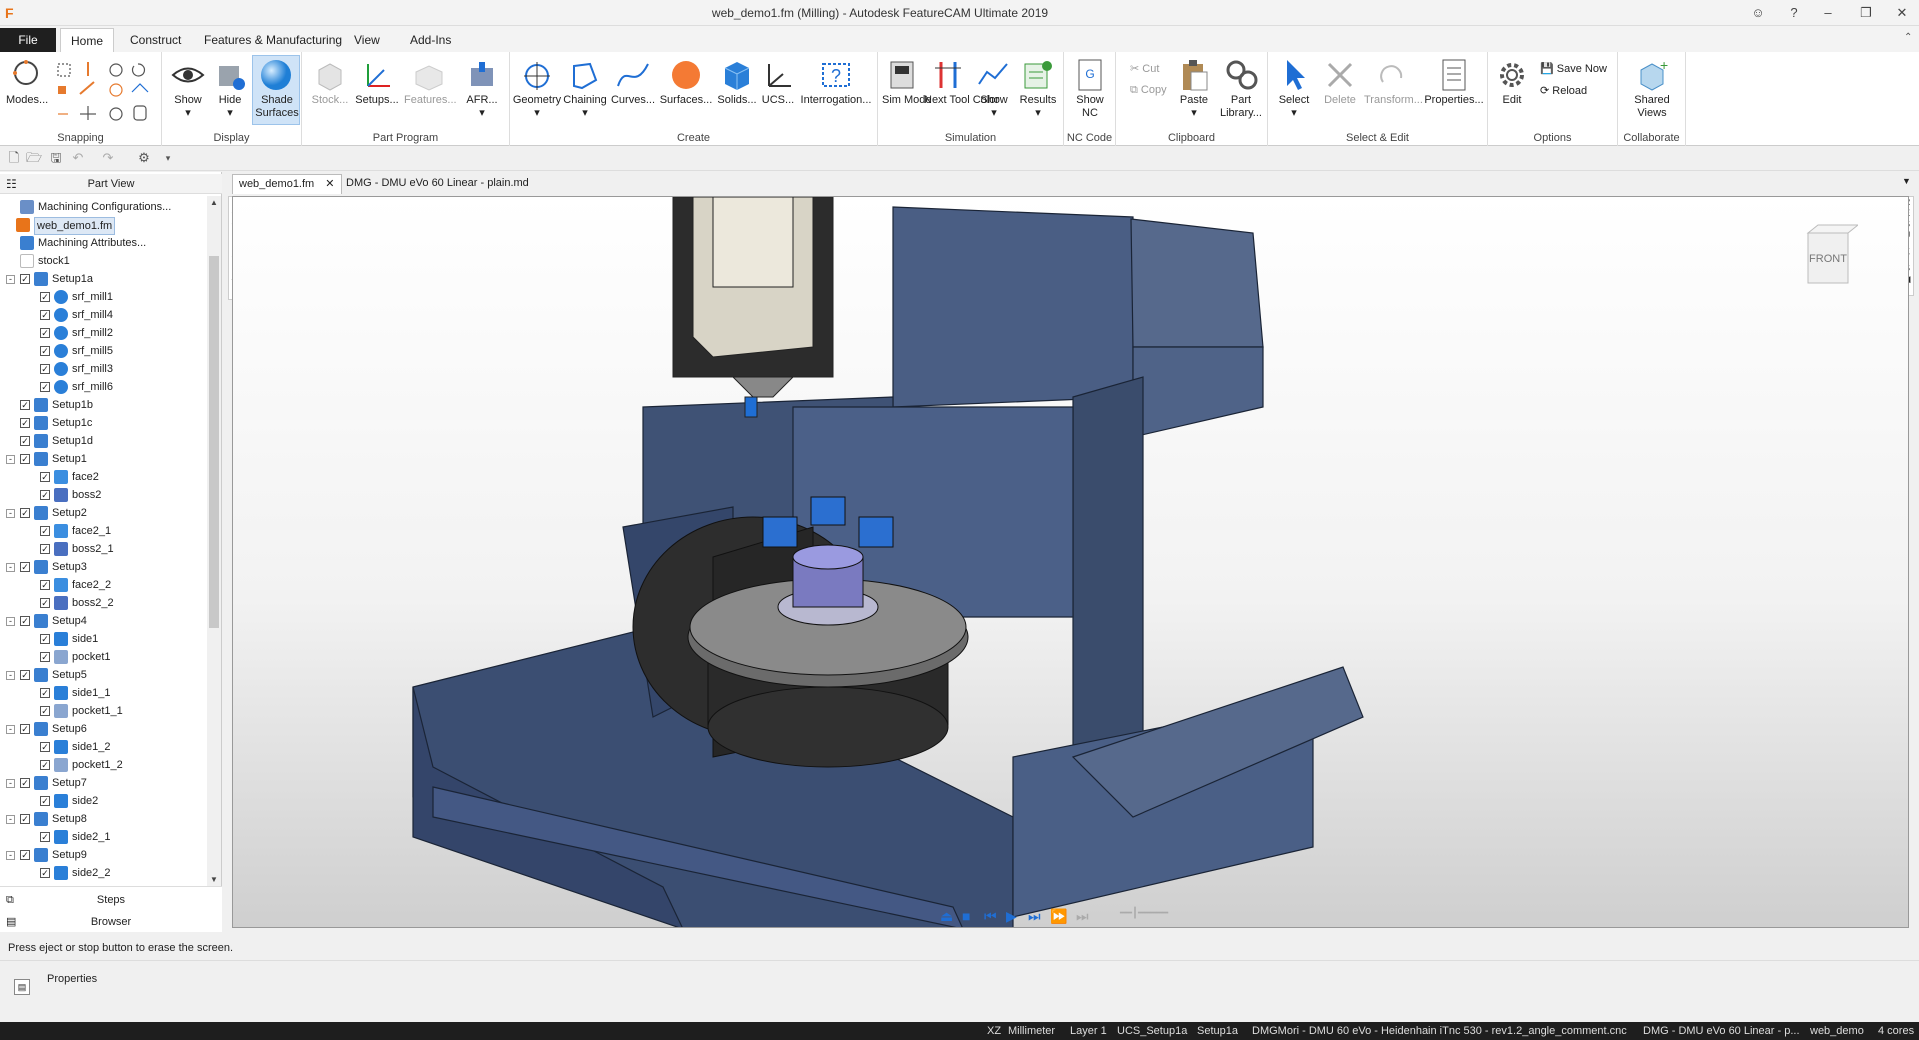 This screenshot has height=1040, width=1919. Describe the element at coordinates (1652, 89) in the screenshot. I see `shared-views-button: + Shared Views` at that location.